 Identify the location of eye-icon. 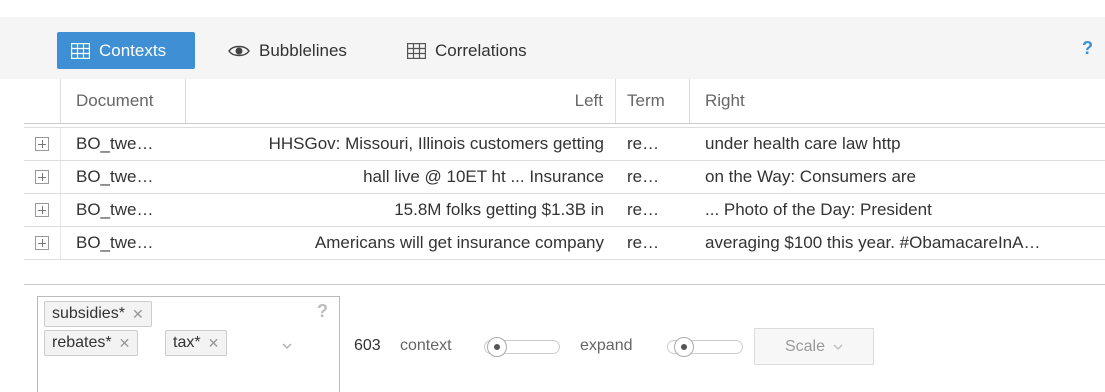
(239, 51).